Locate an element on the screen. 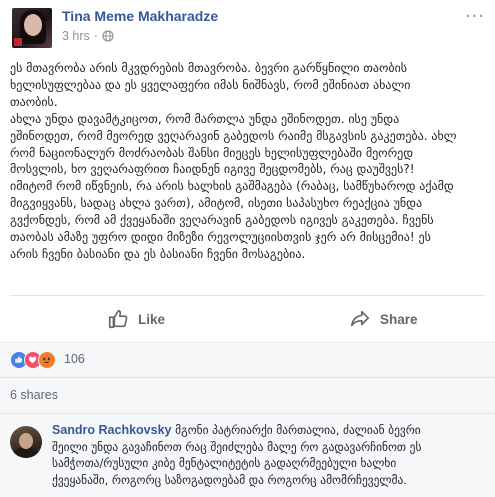  reactions-bar: 106 is located at coordinates (247, 359).